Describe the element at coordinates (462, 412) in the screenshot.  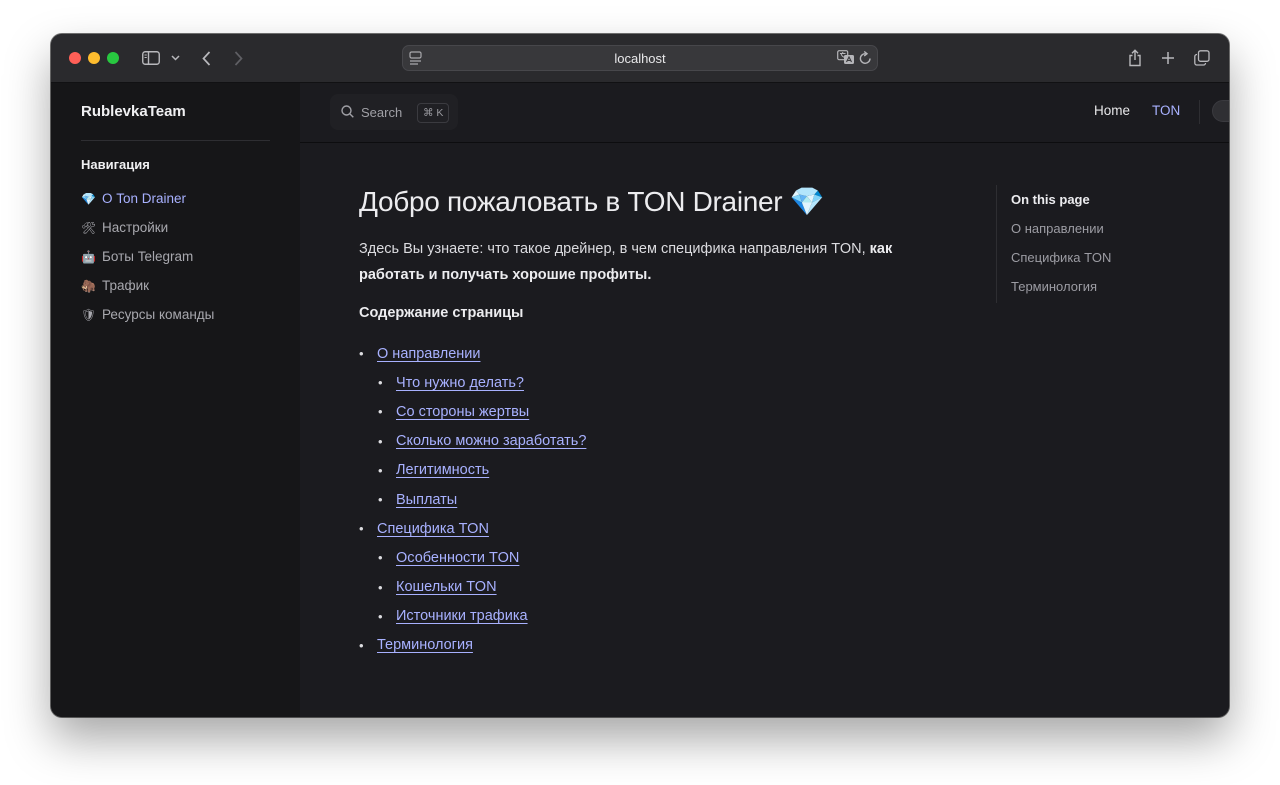
I see `toc-link-victim-side: Со стороны жертвы` at that location.